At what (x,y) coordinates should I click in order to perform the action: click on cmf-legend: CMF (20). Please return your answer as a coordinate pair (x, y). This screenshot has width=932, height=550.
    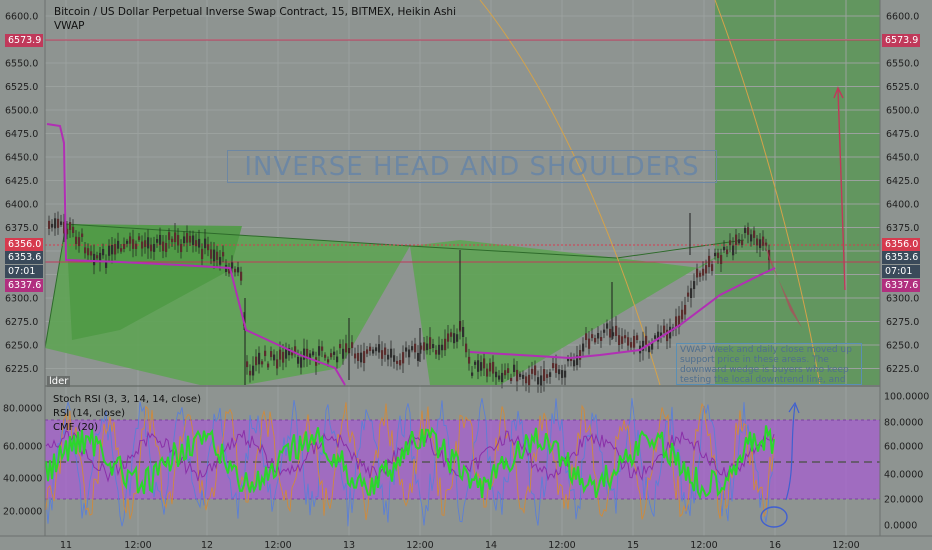
    Looking at the image, I should click on (75, 427).